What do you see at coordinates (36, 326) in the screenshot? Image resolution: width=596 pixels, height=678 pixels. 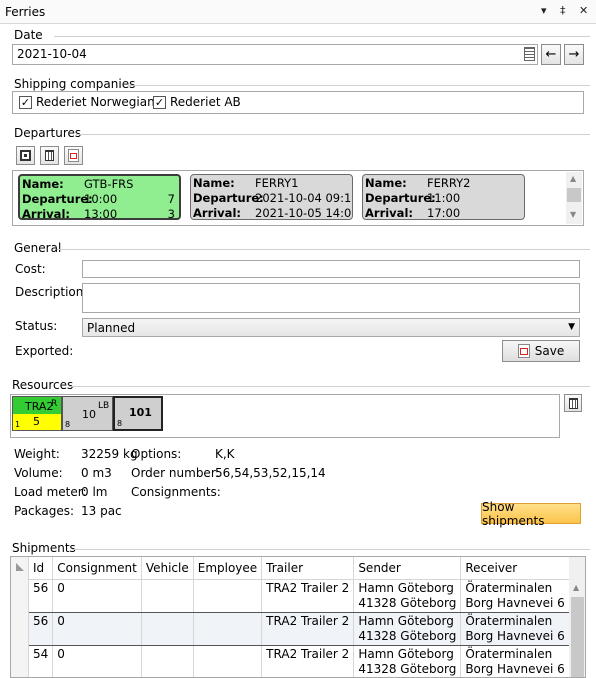 I see `status-label: Status:` at bounding box center [36, 326].